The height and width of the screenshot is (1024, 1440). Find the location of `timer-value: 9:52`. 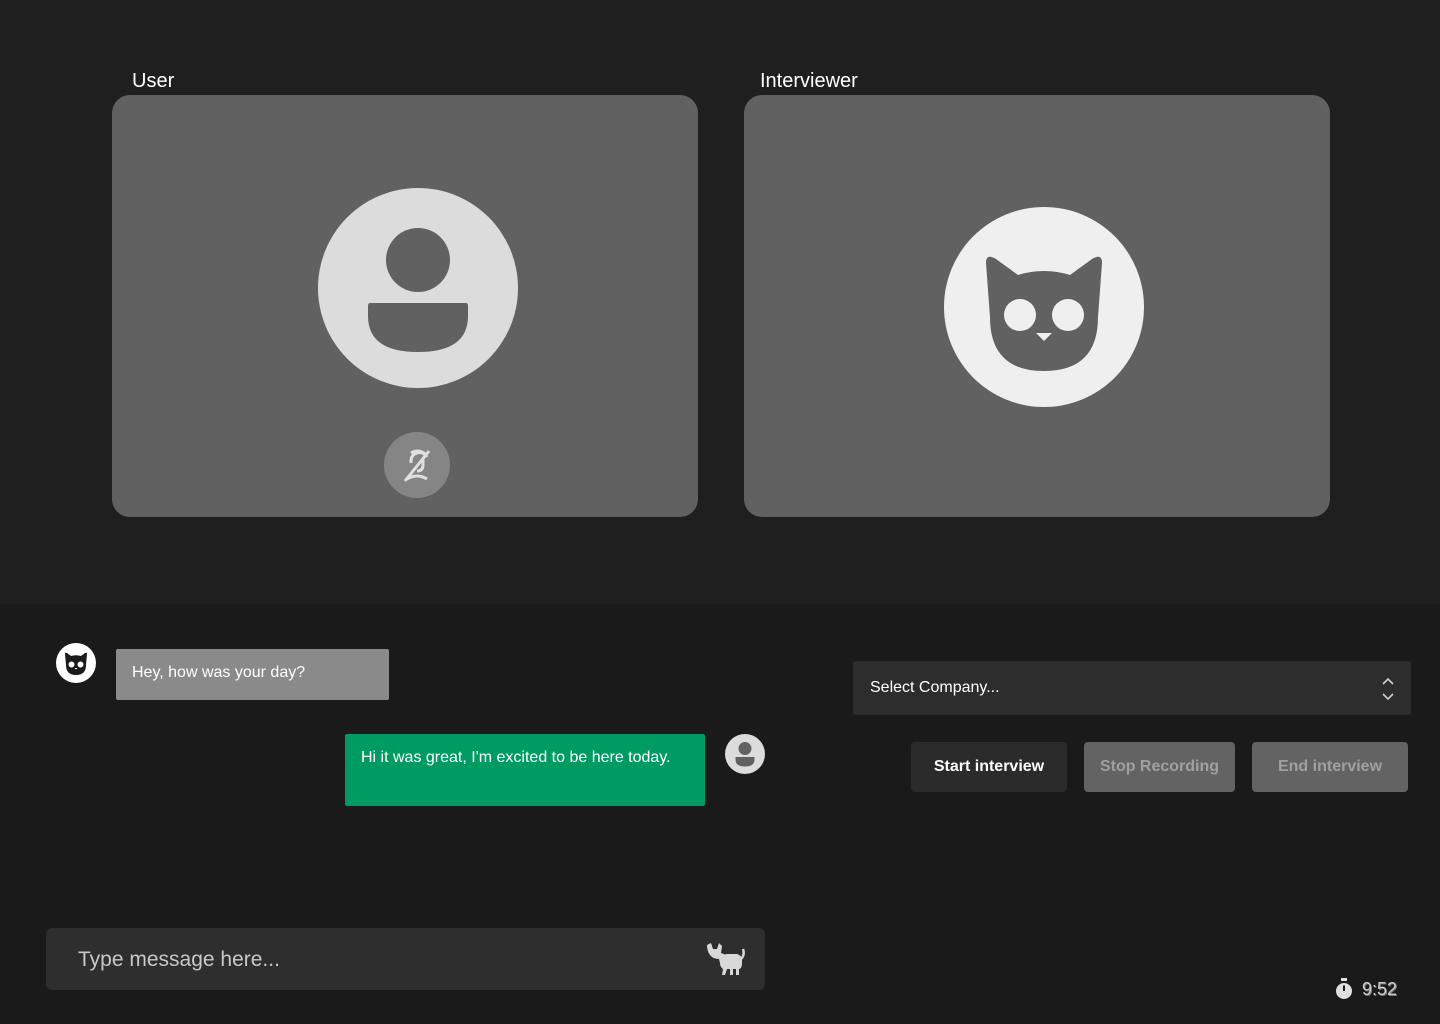

timer-value: 9:52 is located at coordinates (1380, 988).